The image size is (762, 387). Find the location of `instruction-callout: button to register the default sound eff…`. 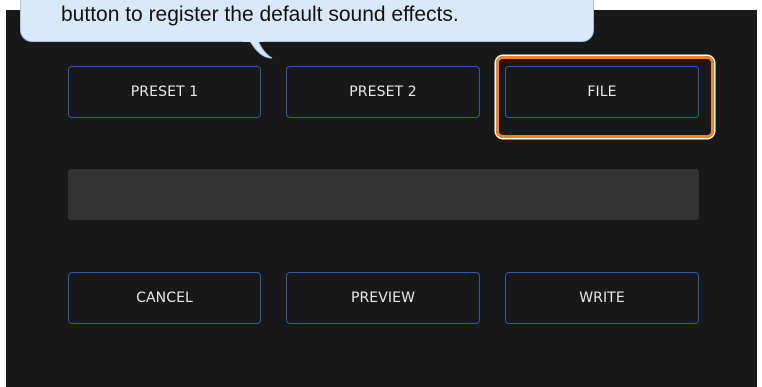

instruction-callout: button to register the default sound eff… is located at coordinates (307, 21).